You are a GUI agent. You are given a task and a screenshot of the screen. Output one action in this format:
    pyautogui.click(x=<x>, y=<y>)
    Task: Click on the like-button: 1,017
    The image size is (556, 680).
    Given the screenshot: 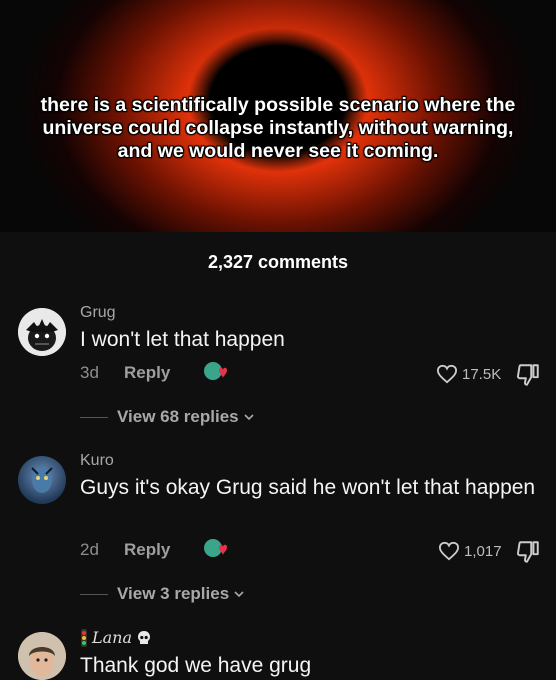 What is the action you would take?
    pyautogui.click(x=470, y=551)
    